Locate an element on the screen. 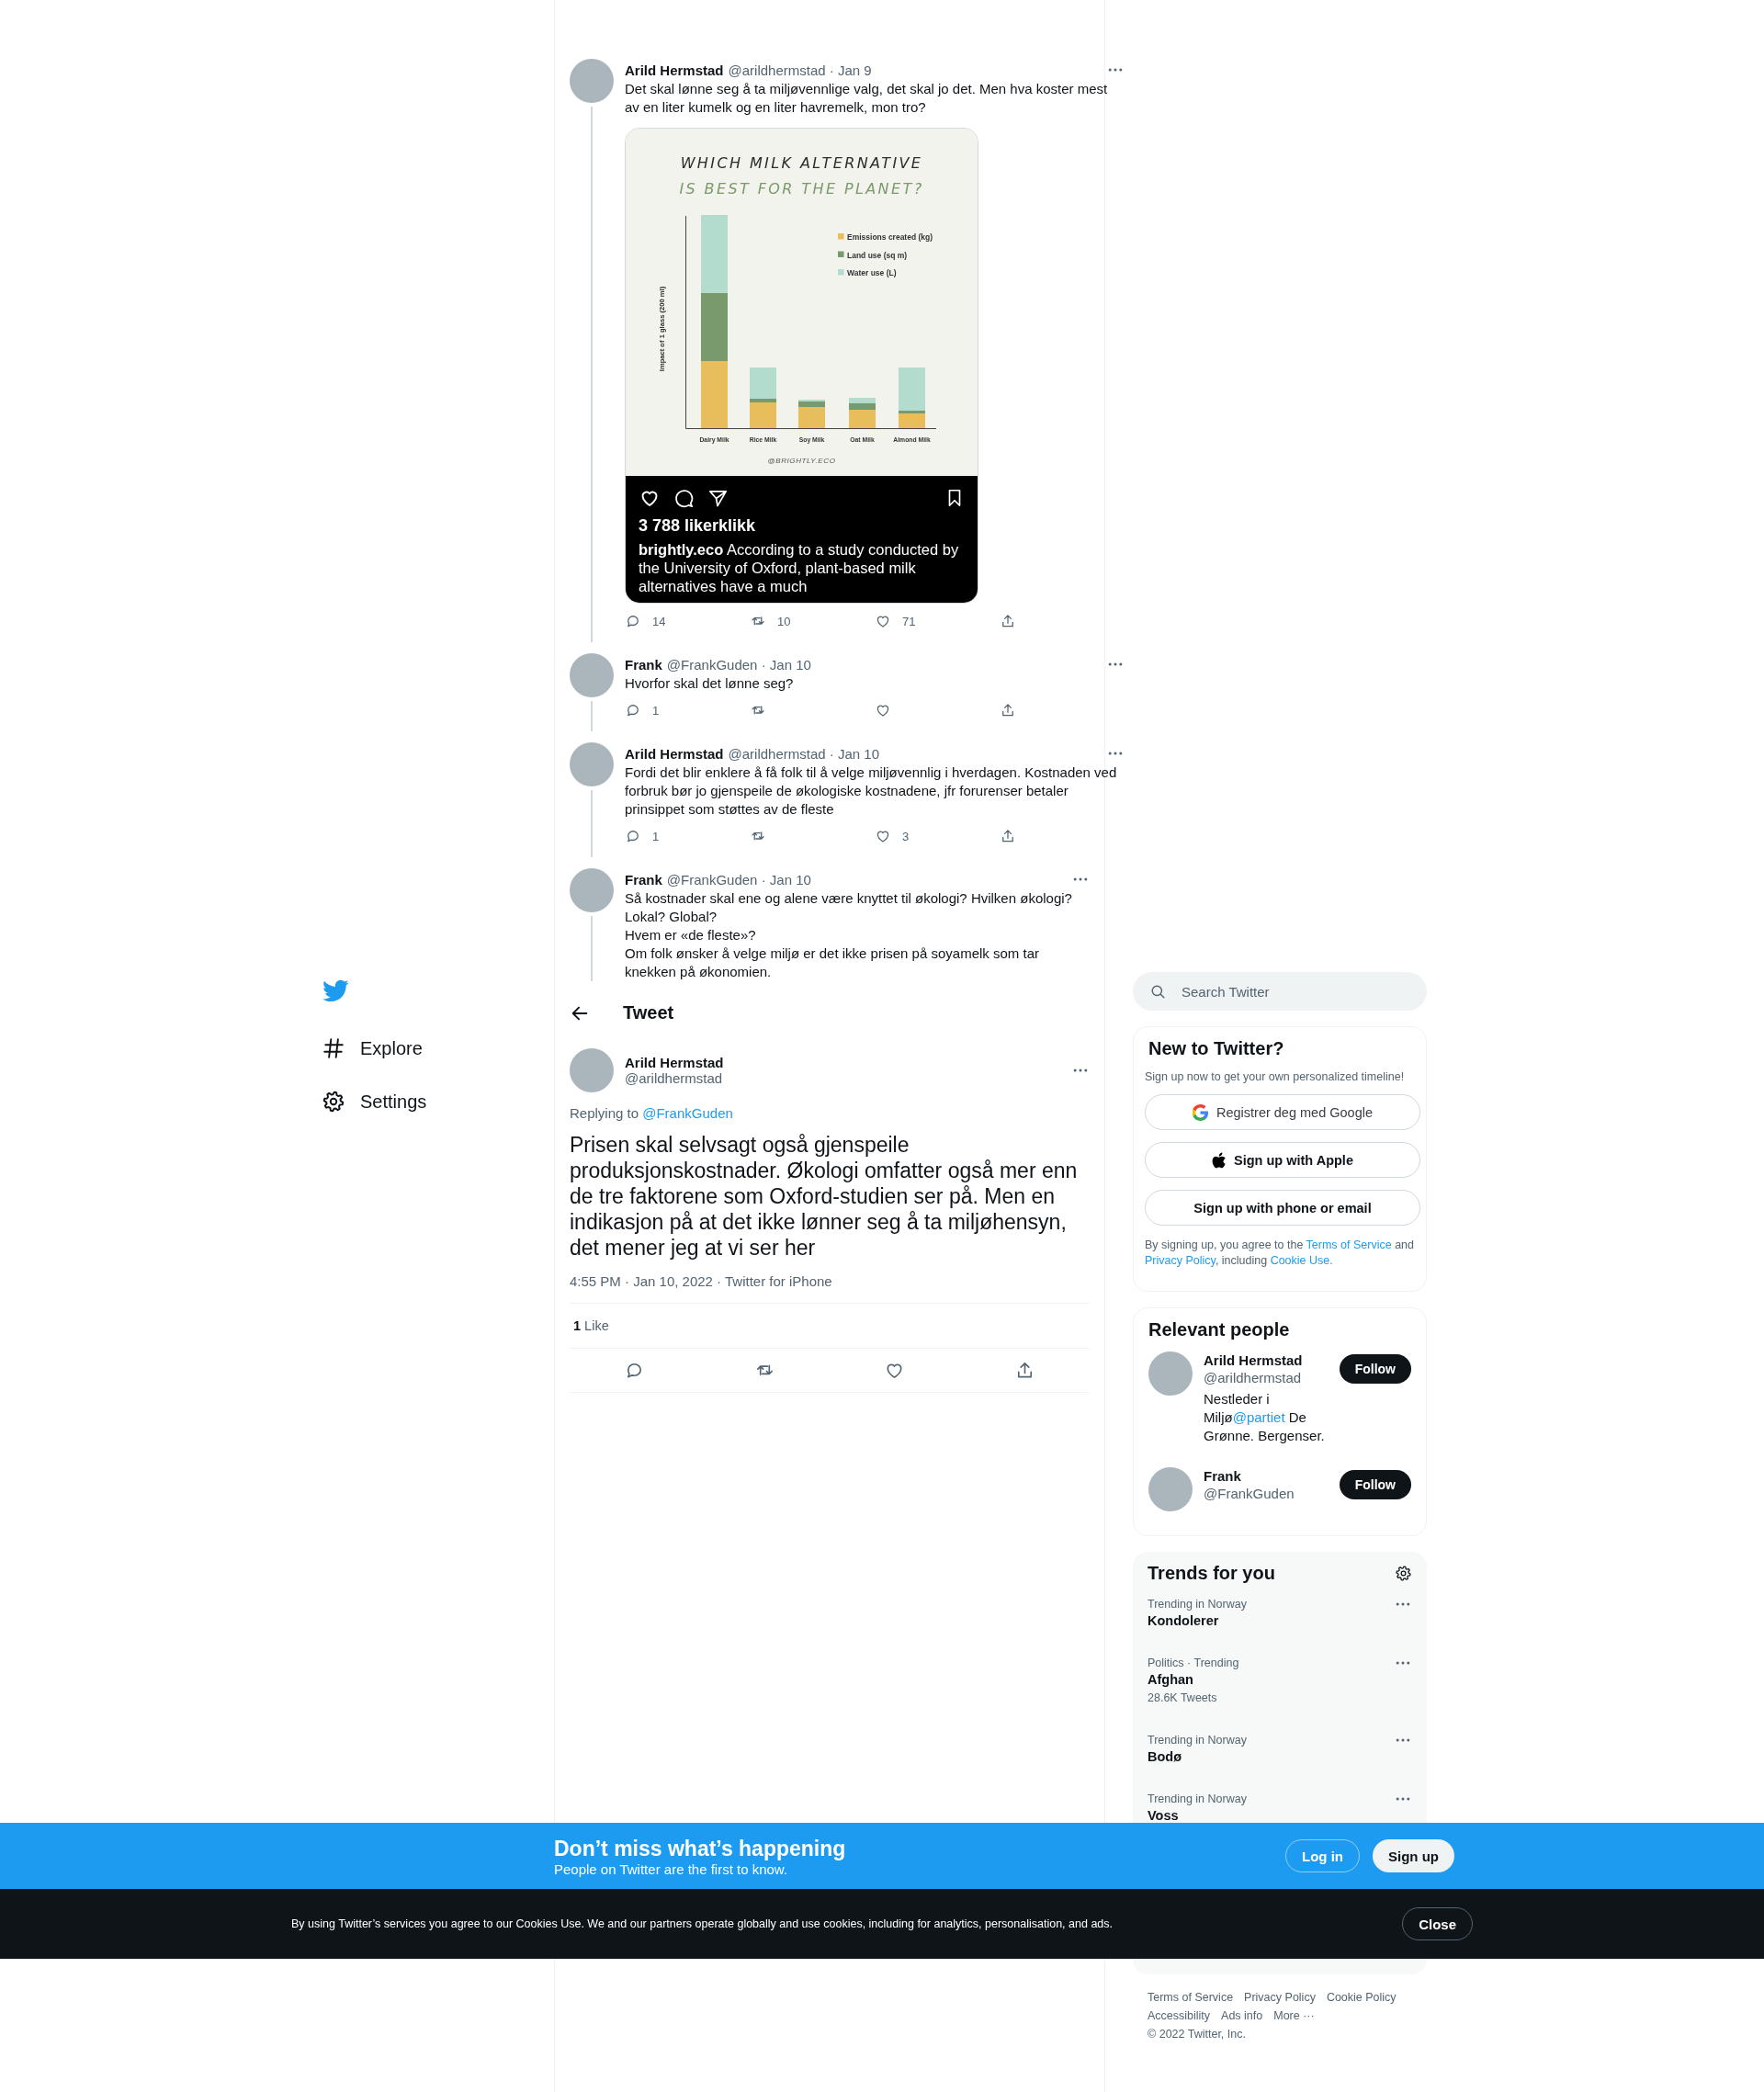  search-icon is located at coordinates (1158, 992).